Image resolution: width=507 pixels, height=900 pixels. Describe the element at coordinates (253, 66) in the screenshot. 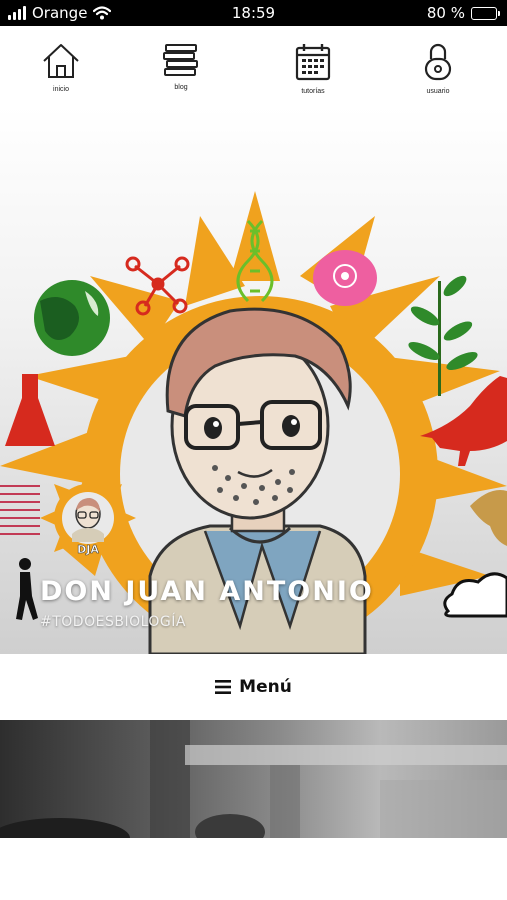

I see `top-nav: inicio blog tutorías usuario` at that location.